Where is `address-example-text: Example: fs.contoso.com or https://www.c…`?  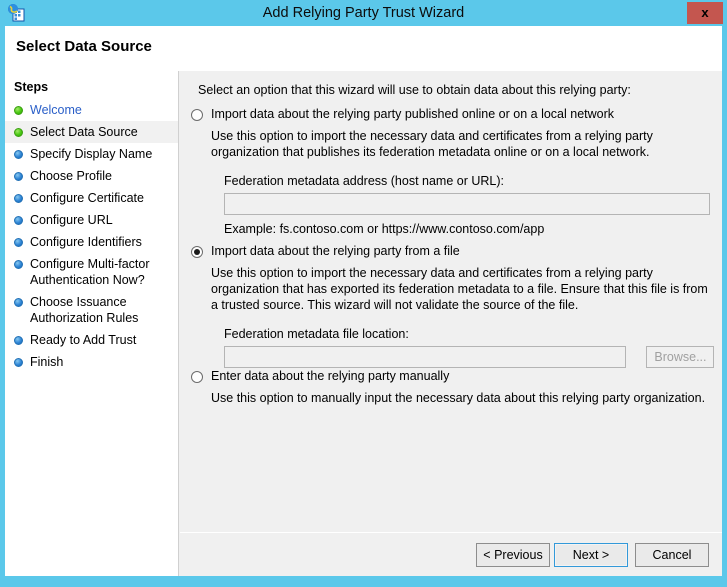 address-example-text: Example: fs.contoso.com or https://www.c… is located at coordinates (384, 229).